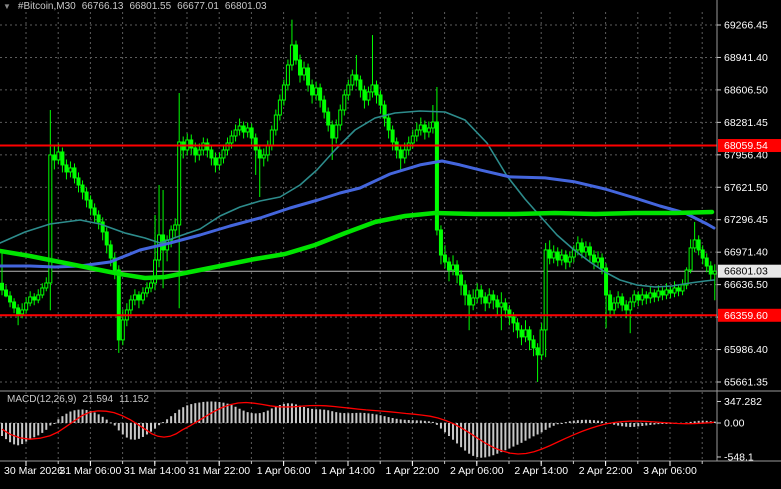 The image size is (781, 489). I want to click on chart-menu-icon: ▼, so click(7, 6).